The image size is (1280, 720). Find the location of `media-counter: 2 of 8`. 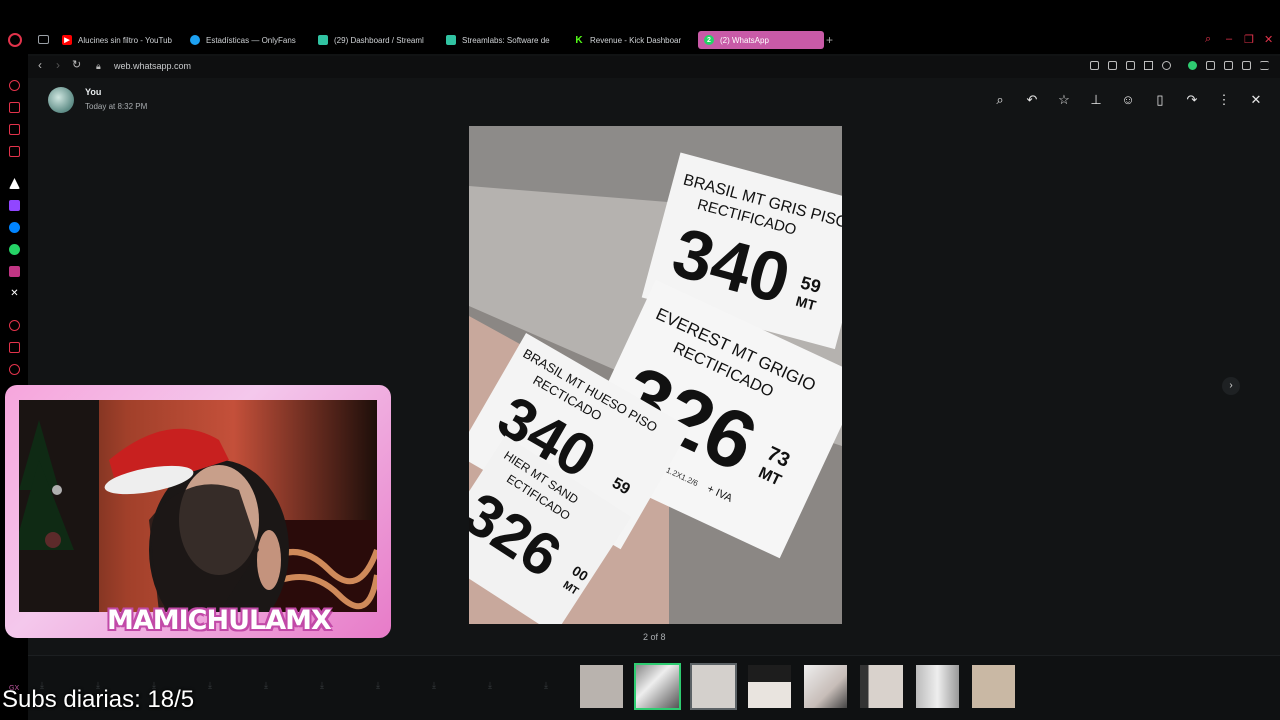

media-counter: 2 of 8 is located at coordinates (654, 637).